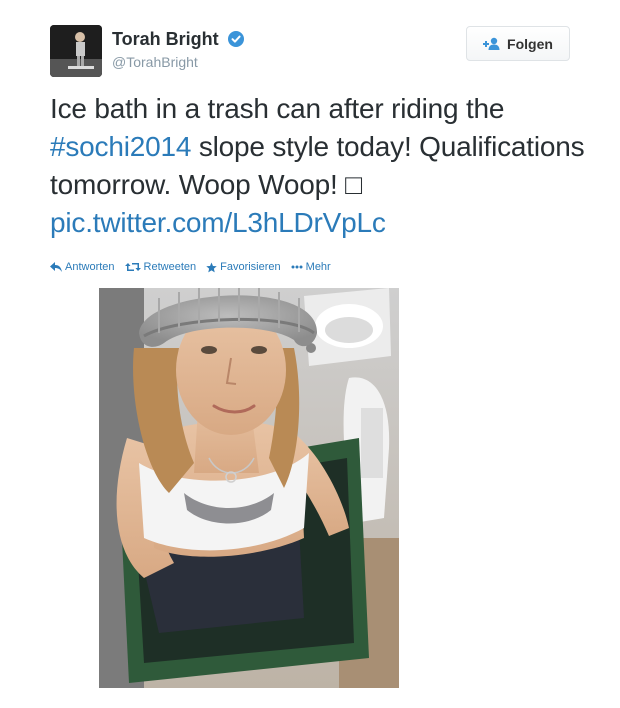 This screenshot has width=620, height=708. Describe the element at coordinates (120, 146) in the screenshot. I see `hashtag-link: #sochi2014` at that location.